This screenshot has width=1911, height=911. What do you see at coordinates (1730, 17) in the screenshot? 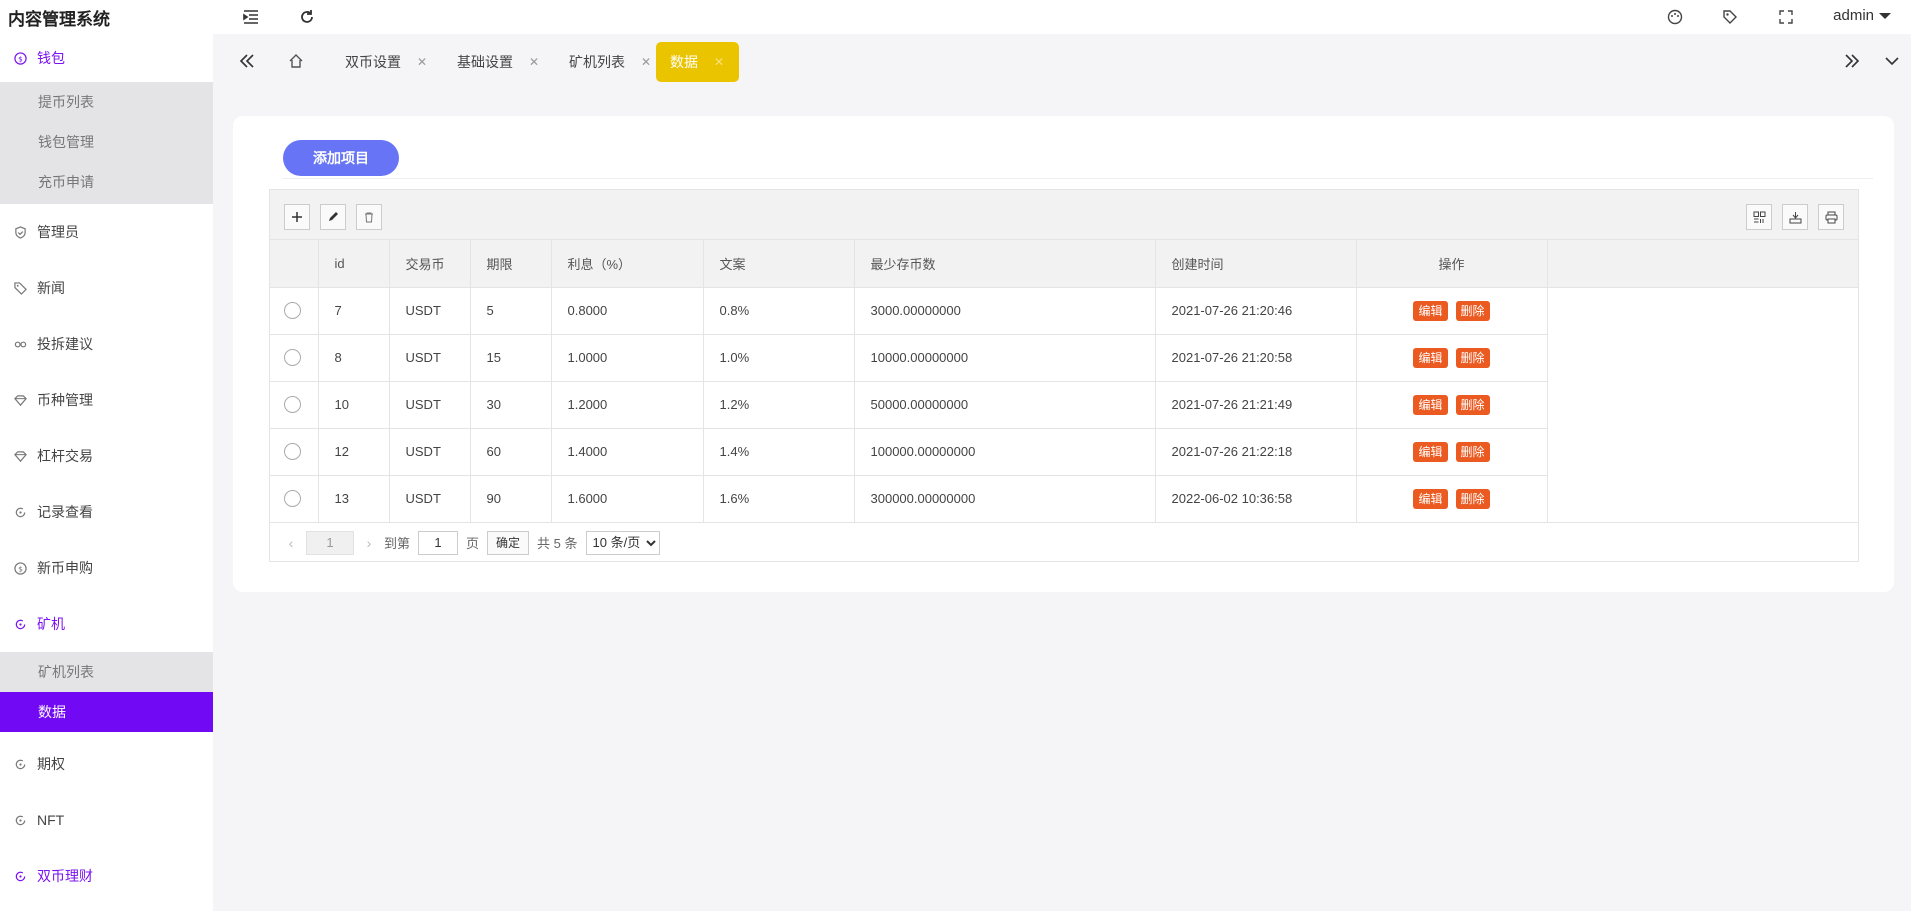
I see `tag-icon` at bounding box center [1730, 17].